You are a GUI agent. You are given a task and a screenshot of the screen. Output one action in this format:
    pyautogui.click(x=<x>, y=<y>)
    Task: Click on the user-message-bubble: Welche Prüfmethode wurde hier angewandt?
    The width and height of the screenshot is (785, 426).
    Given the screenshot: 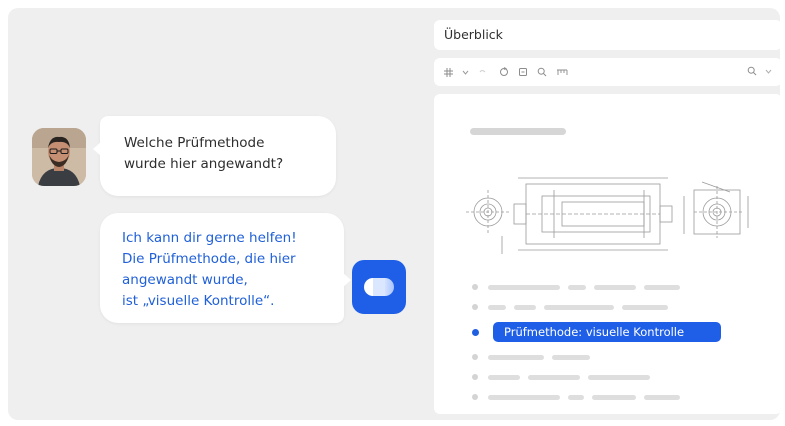 What is the action you would take?
    pyautogui.click(x=214, y=156)
    